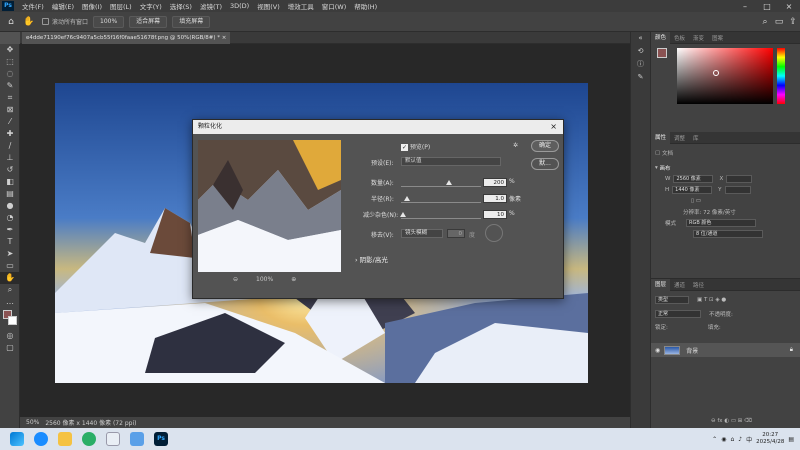  What do you see at coordinates (789, 6) in the screenshot?
I see `close-icon: ×` at bounding box center [789, 6].